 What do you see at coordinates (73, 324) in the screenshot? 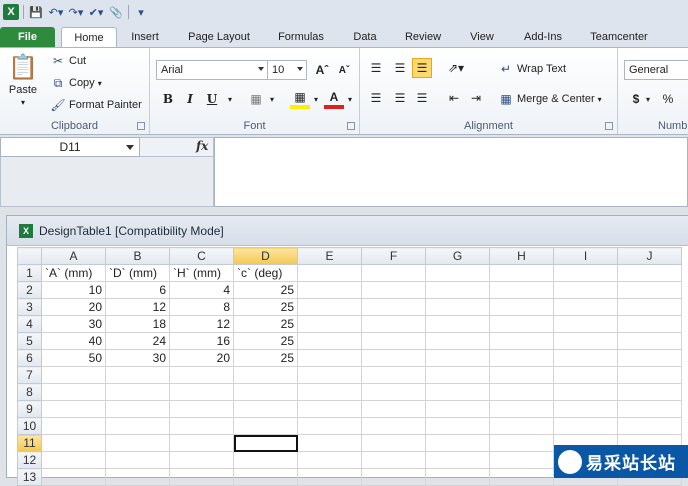
I see `cell-A4: 30` at bounding box center [73, 324].